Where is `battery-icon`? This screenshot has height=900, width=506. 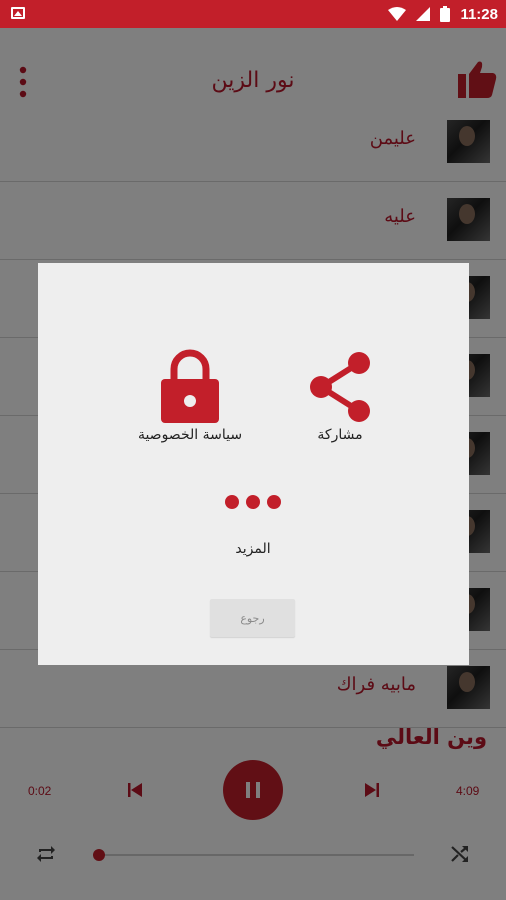
battery-icon is located at coordinates (445, 14).